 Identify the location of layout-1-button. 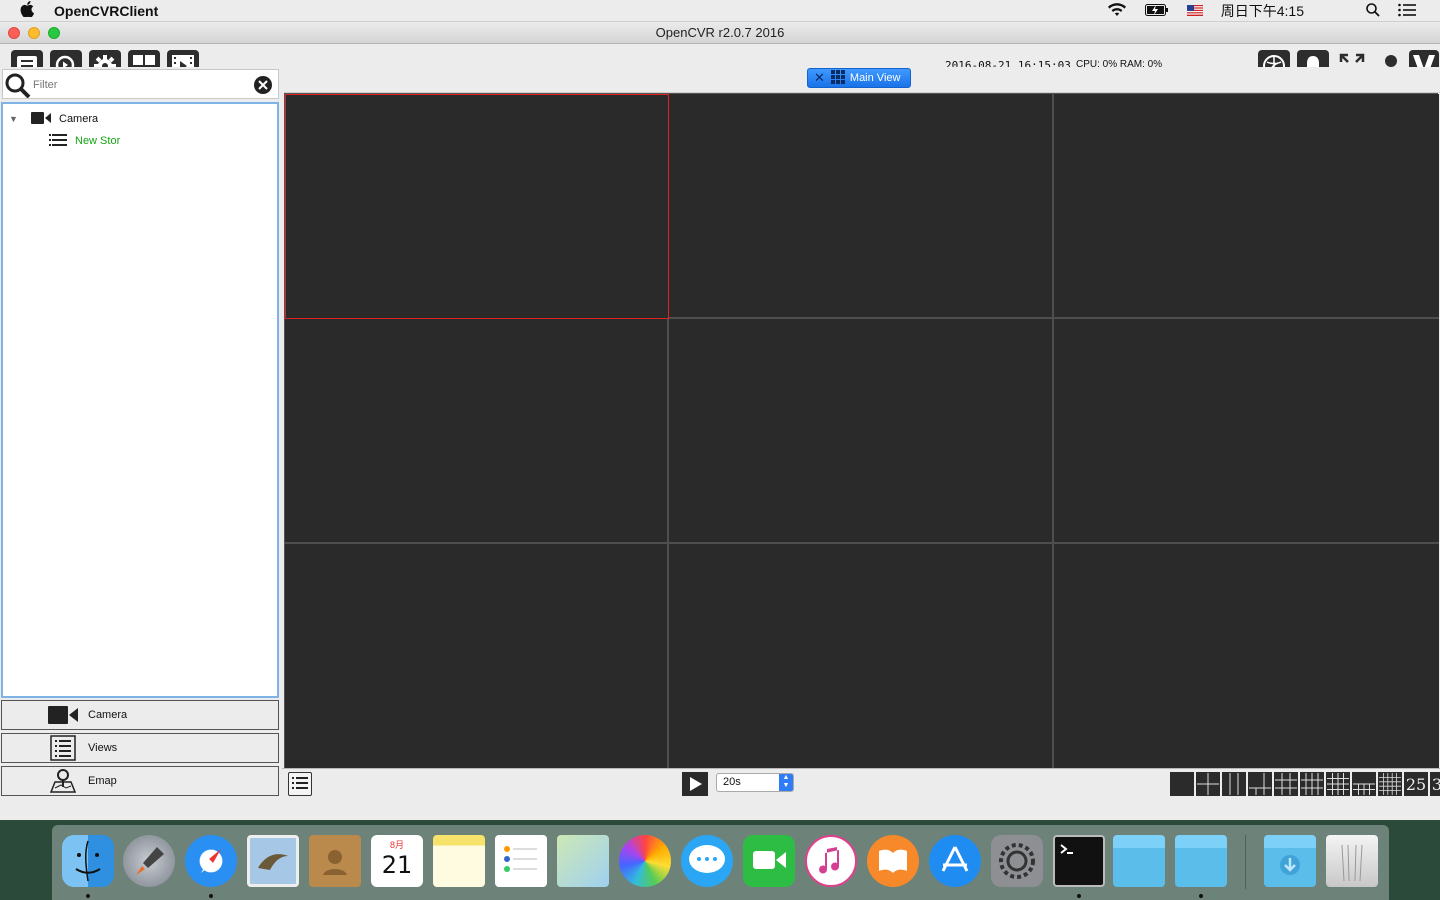
(1182, 784).